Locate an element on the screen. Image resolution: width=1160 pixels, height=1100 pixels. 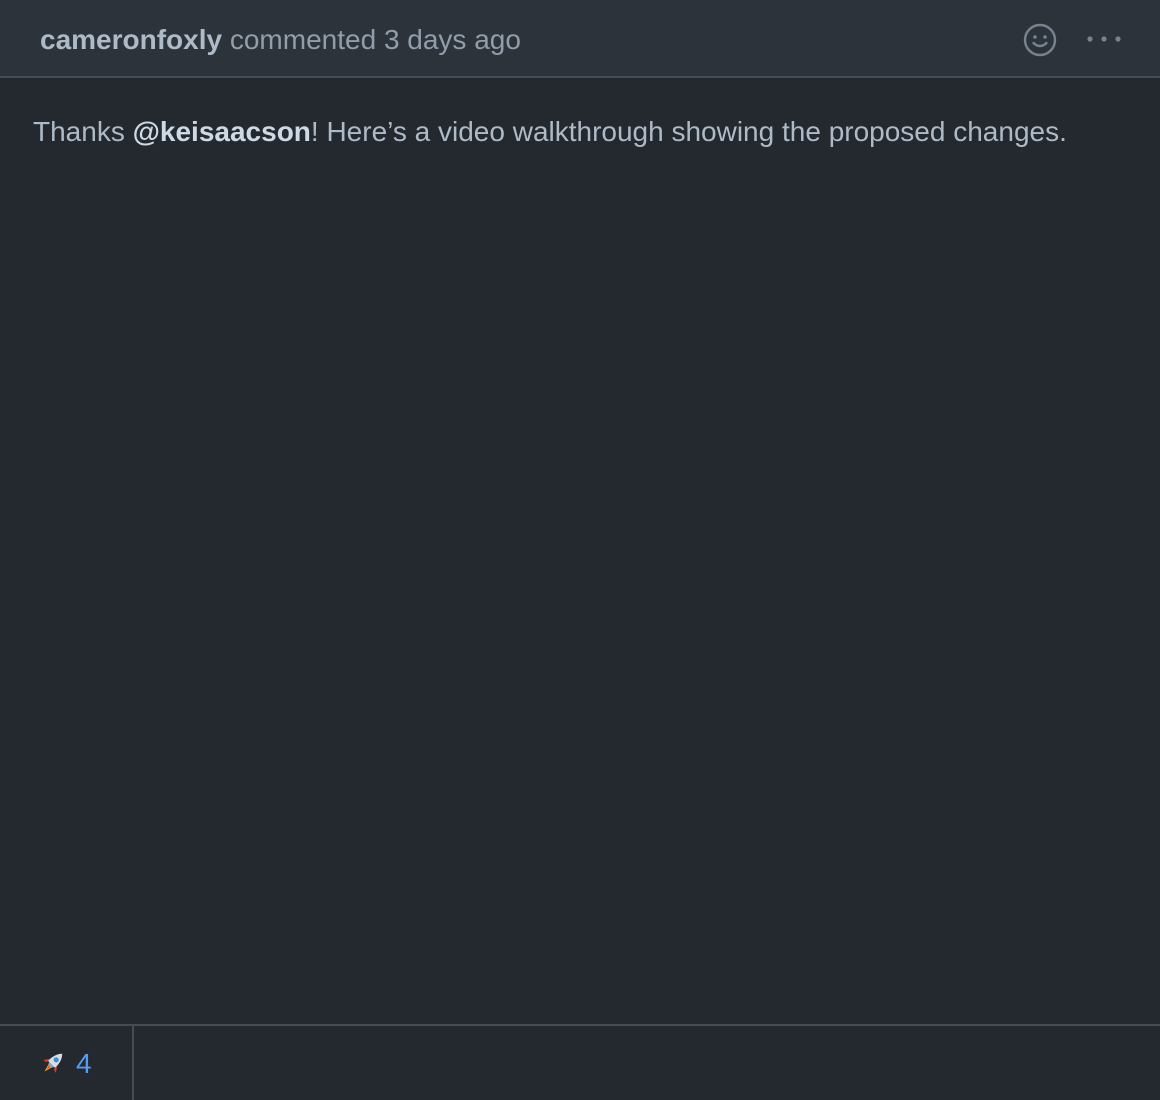
comment-body-prefix: Thanks is located at coordinates (83, 131).